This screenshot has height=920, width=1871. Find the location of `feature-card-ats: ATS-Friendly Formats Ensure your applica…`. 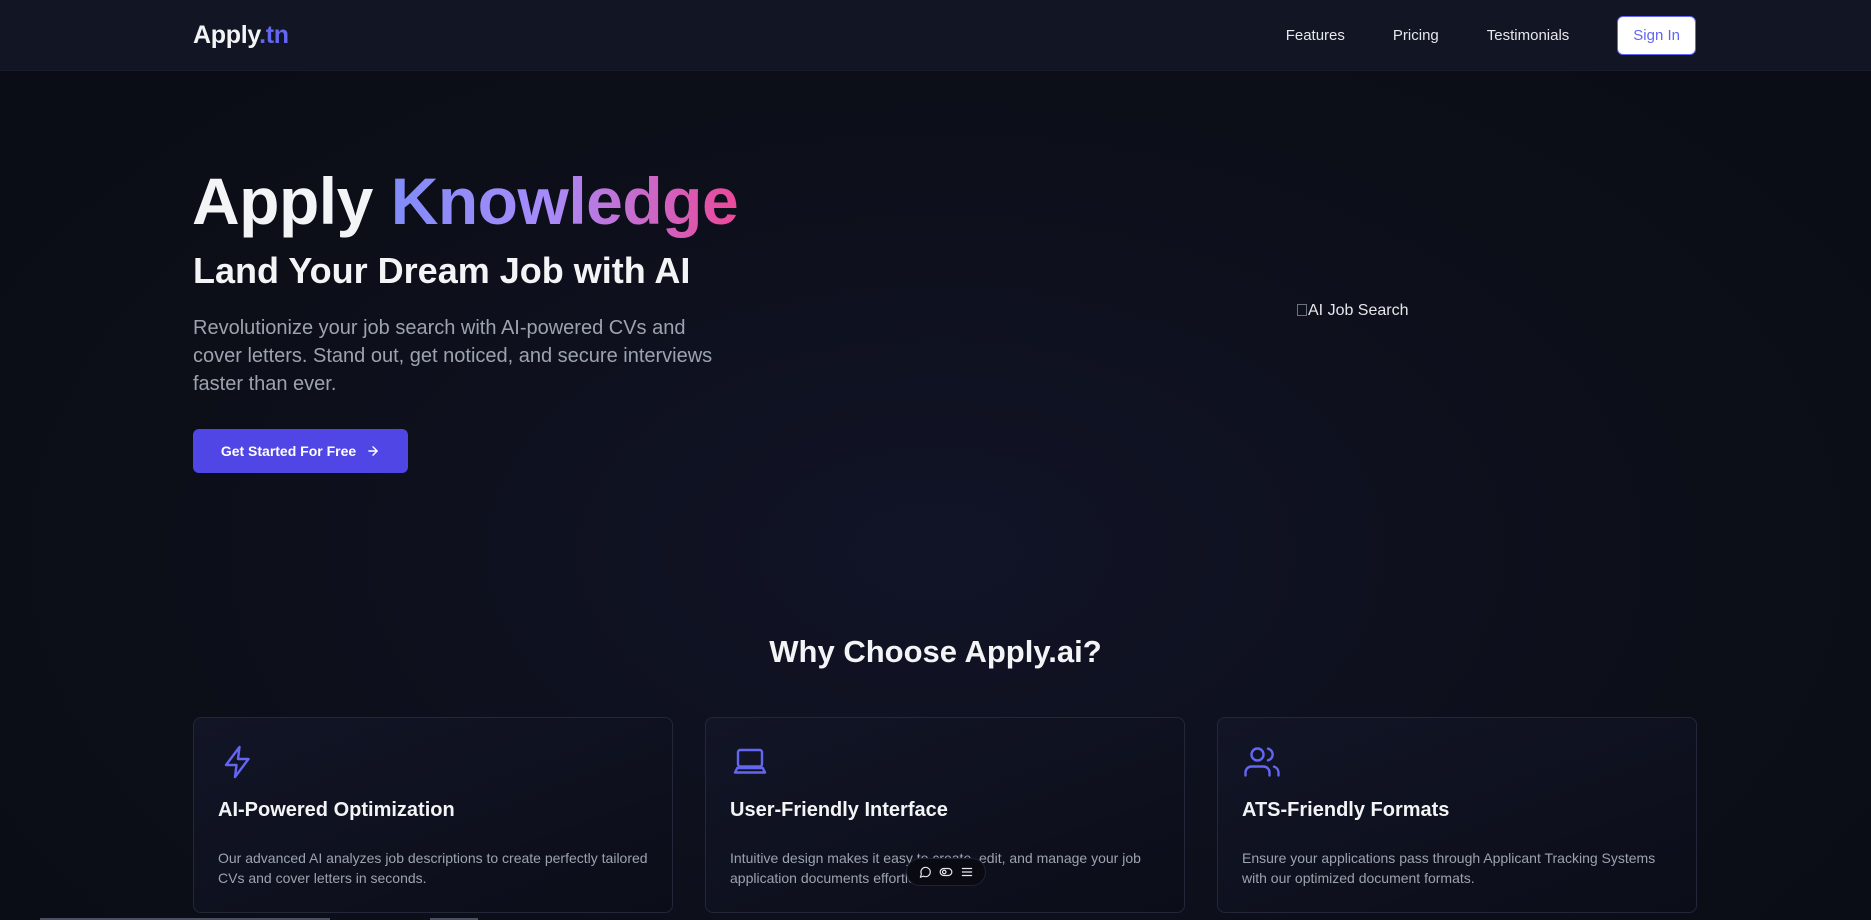

feature-card-ats: ATS-Friendly Formats Ensure your applica… is located at coordinates (1457, 815).